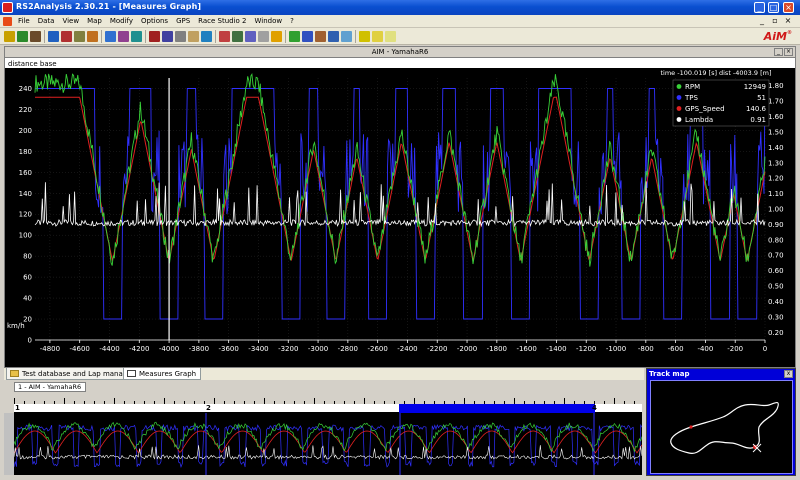 Image resolution: width=800 pixels, height=480 pixels. Describe the element at coordinates (788, 374) in the screenshot. I see `track-map-close-button: x` at that location.